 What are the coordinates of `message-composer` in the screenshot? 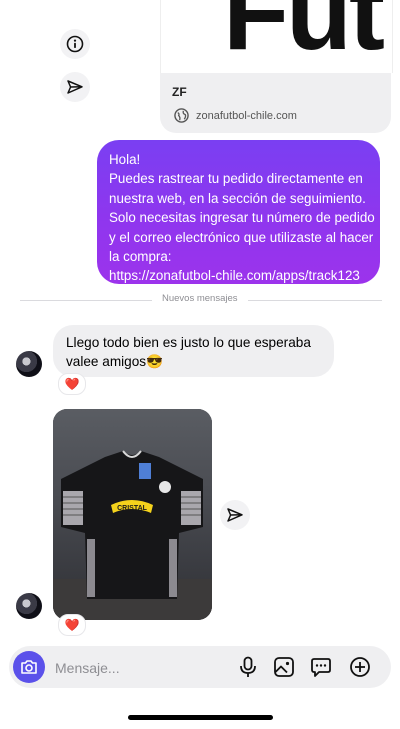 It's located at (200, 667).